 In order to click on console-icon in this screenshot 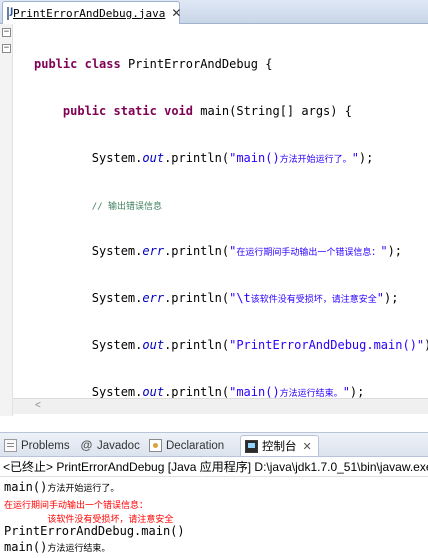, I will do `click(251, 446)`.